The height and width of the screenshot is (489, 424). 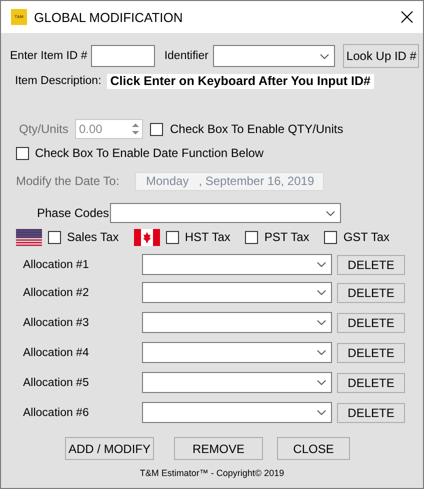 I want to click on checkbox-label: Sales Tax, so click(x=93, y=237).